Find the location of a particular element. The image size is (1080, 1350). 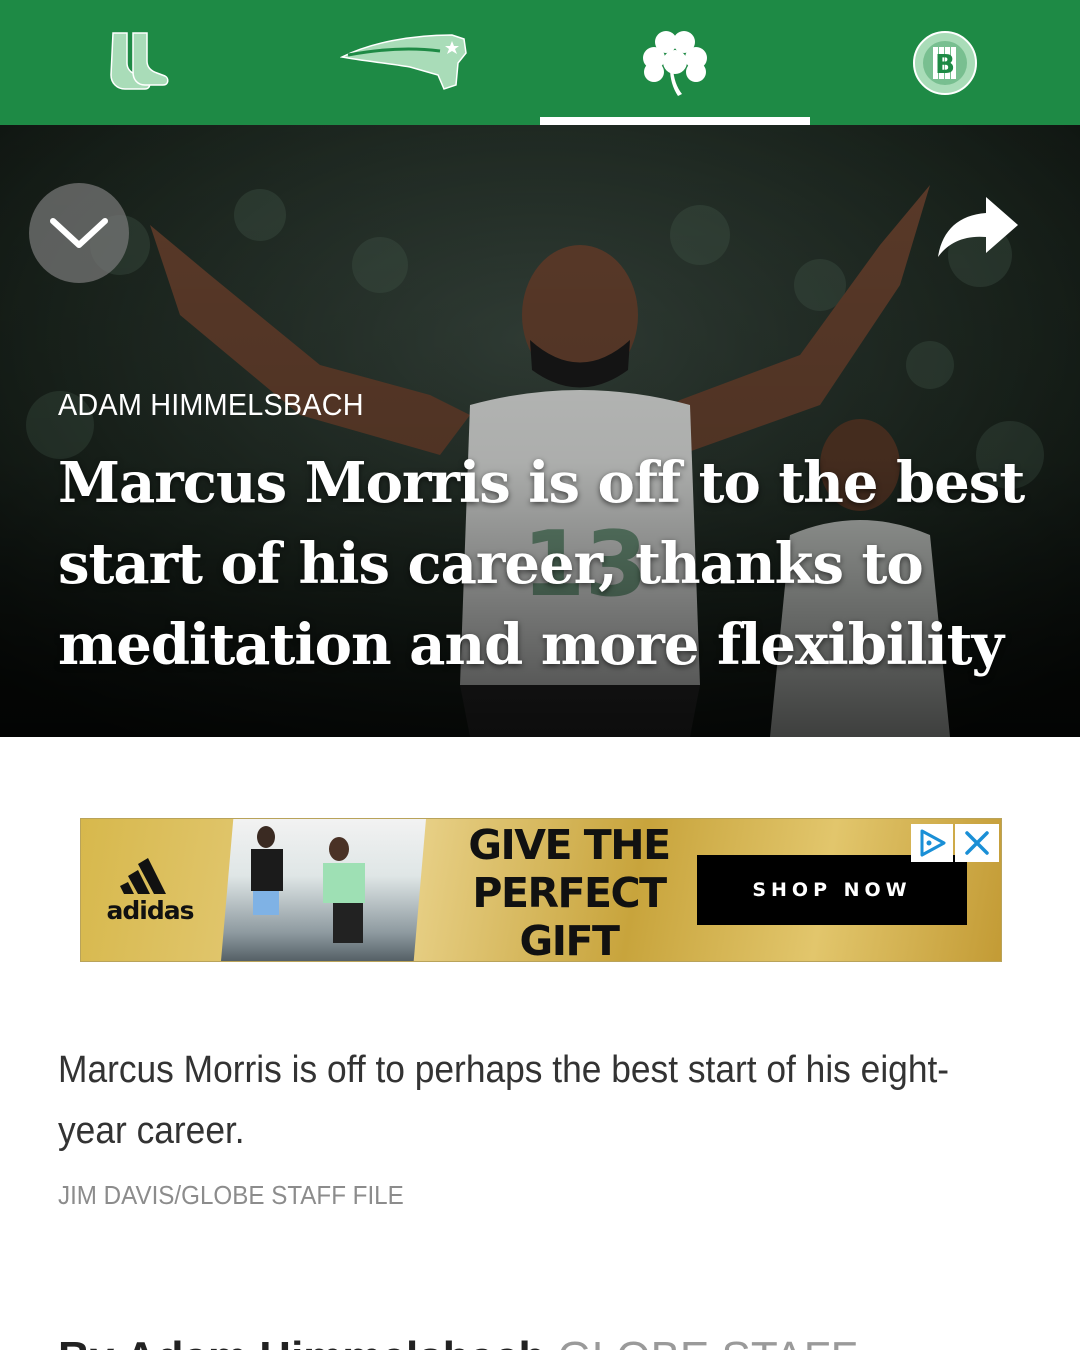

adchoices-button is located at coordinates (932, 843).